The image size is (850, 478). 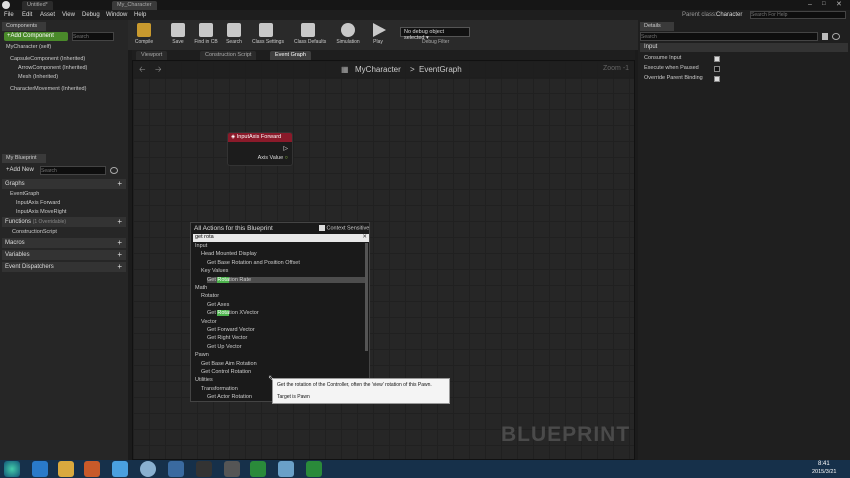 I want to click on action-item: Get Rotation Rate, so click(x=286, y=279).